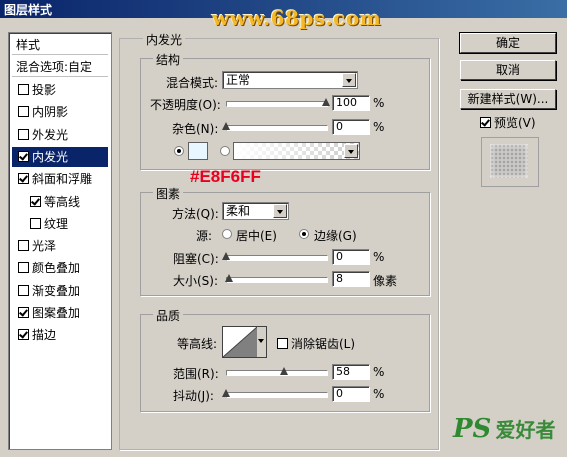 The width and height of the screenshot is (567, 457). What do you see at coordinates (335, 236) in the screenshot?
I see `source-edge-label: 边缘(G)` at bounding box center [335, 236].